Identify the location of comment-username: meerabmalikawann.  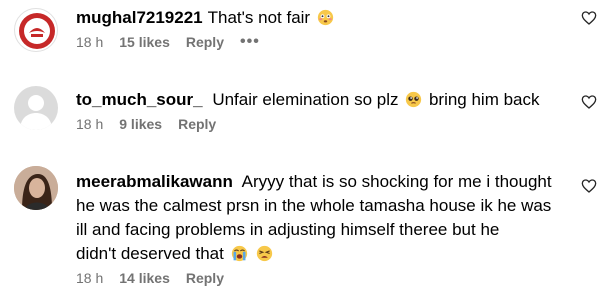
(154, 181).